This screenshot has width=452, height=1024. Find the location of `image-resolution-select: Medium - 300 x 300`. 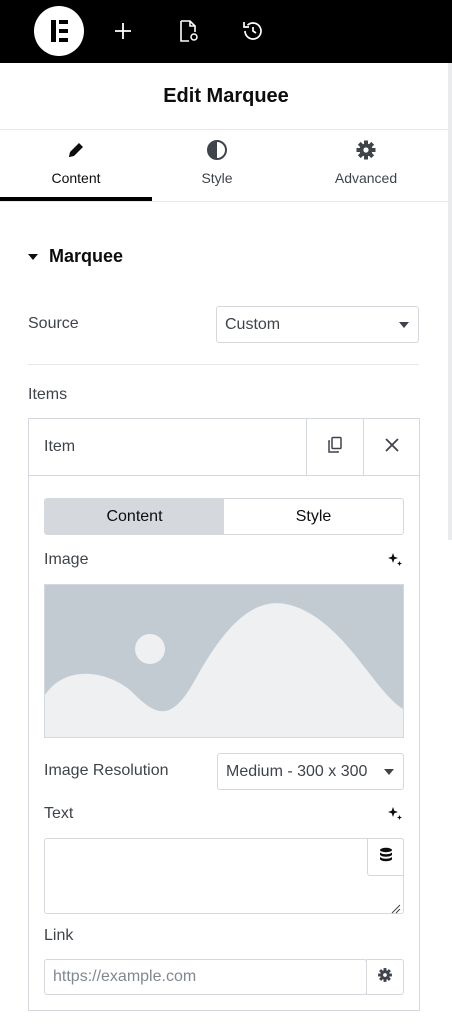

image-resolution-select: Medium - 300 x 300 is located at coordinates (310, 771).